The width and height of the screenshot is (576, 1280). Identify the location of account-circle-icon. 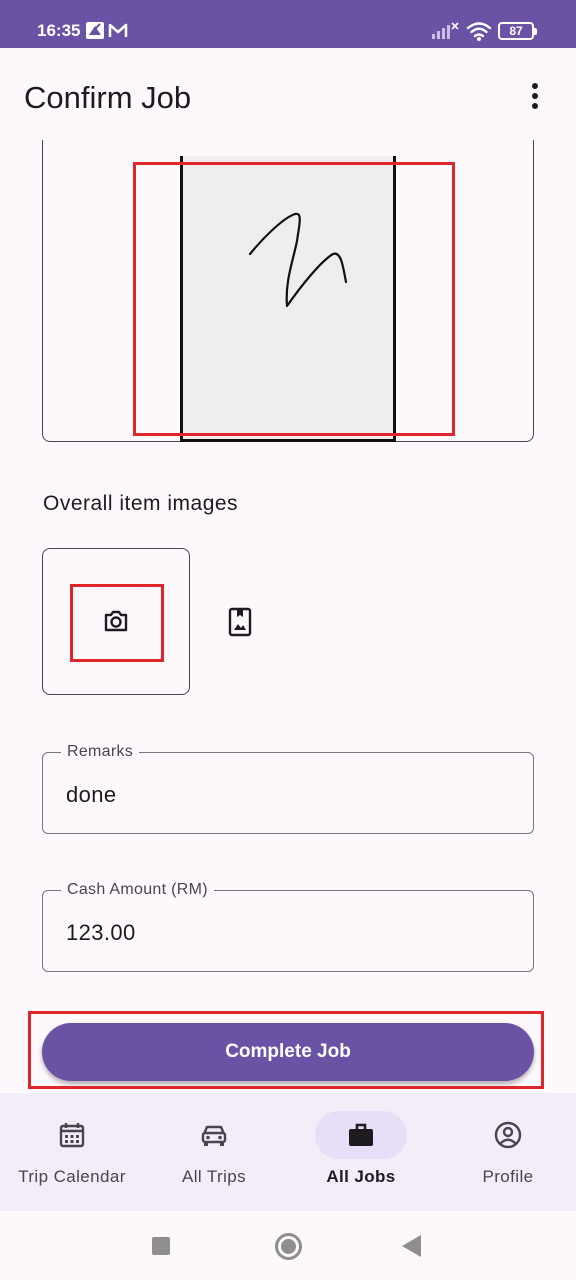
(508, 1135).